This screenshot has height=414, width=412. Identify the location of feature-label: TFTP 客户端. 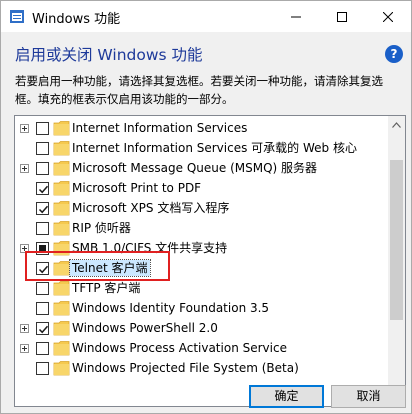
(106, 288).